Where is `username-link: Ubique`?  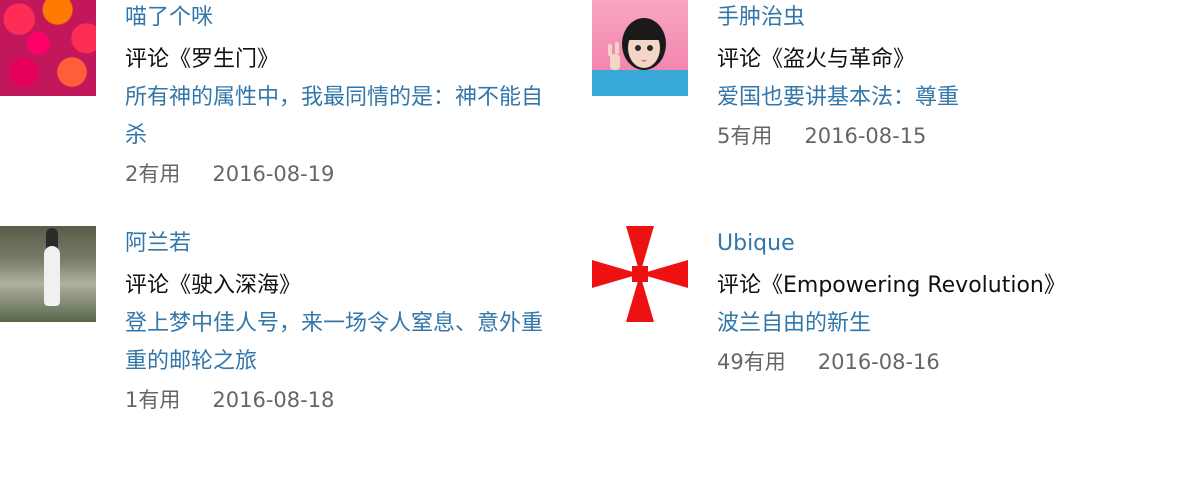 username-link: Ubique is located at coordinates (927, 244).